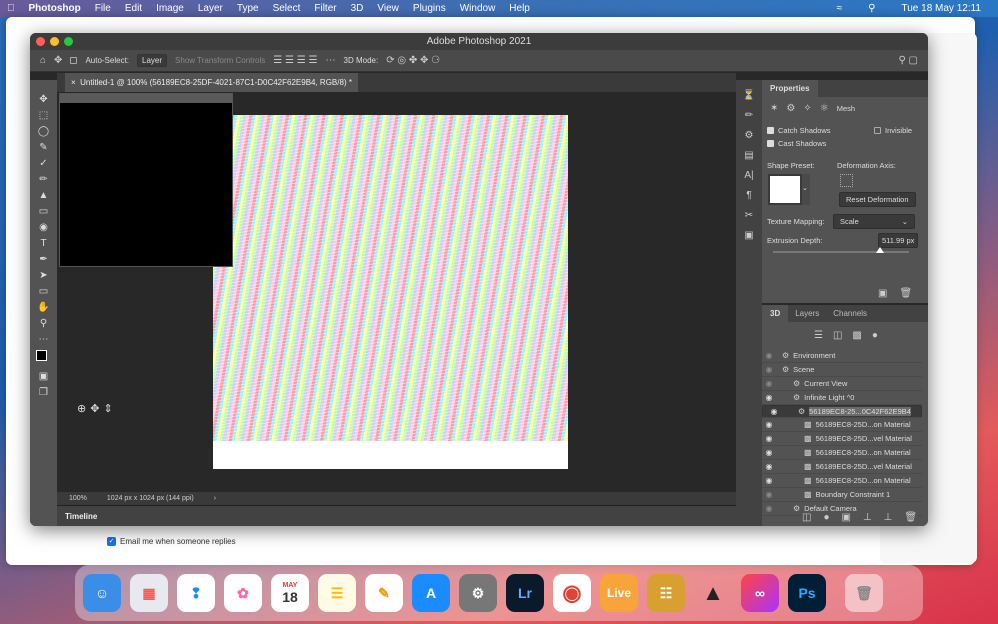  I want to click on tab-channels: Channels, so click(850, 313).